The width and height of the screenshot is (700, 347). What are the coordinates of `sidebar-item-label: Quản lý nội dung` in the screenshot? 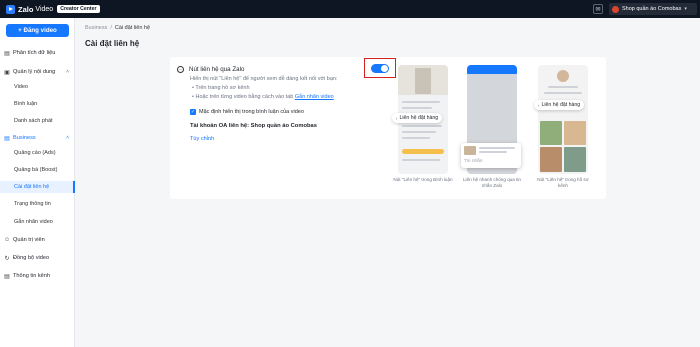 It's located at (34, 72).